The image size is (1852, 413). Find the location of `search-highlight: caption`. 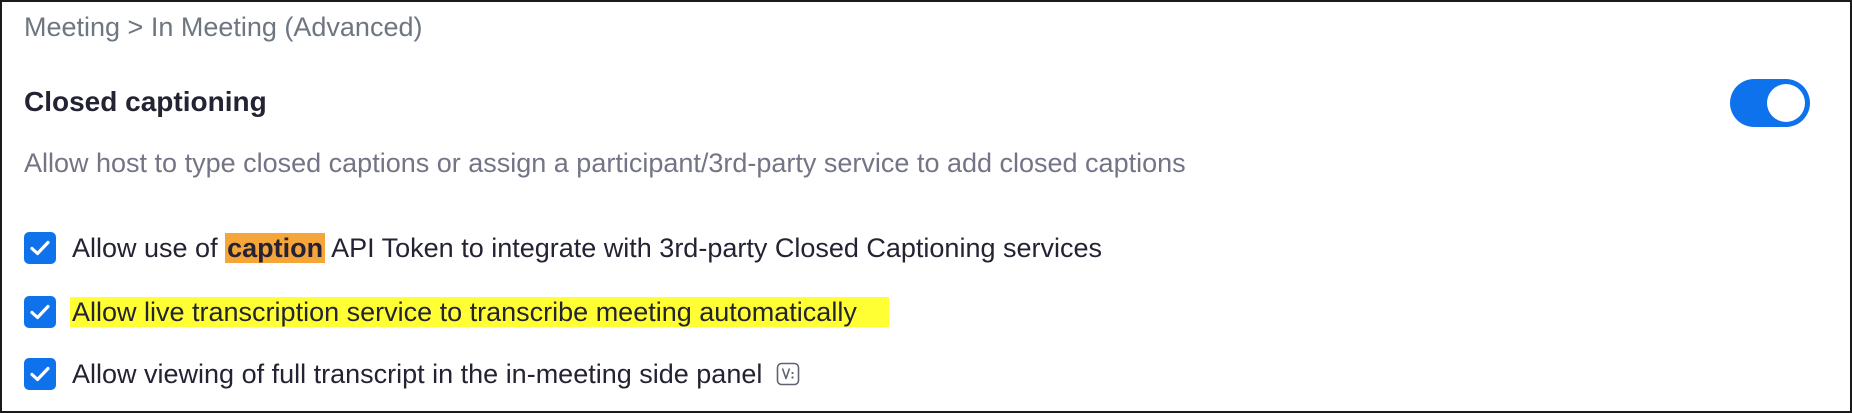

search-highlight: caption is located at coordinates (275, 248).